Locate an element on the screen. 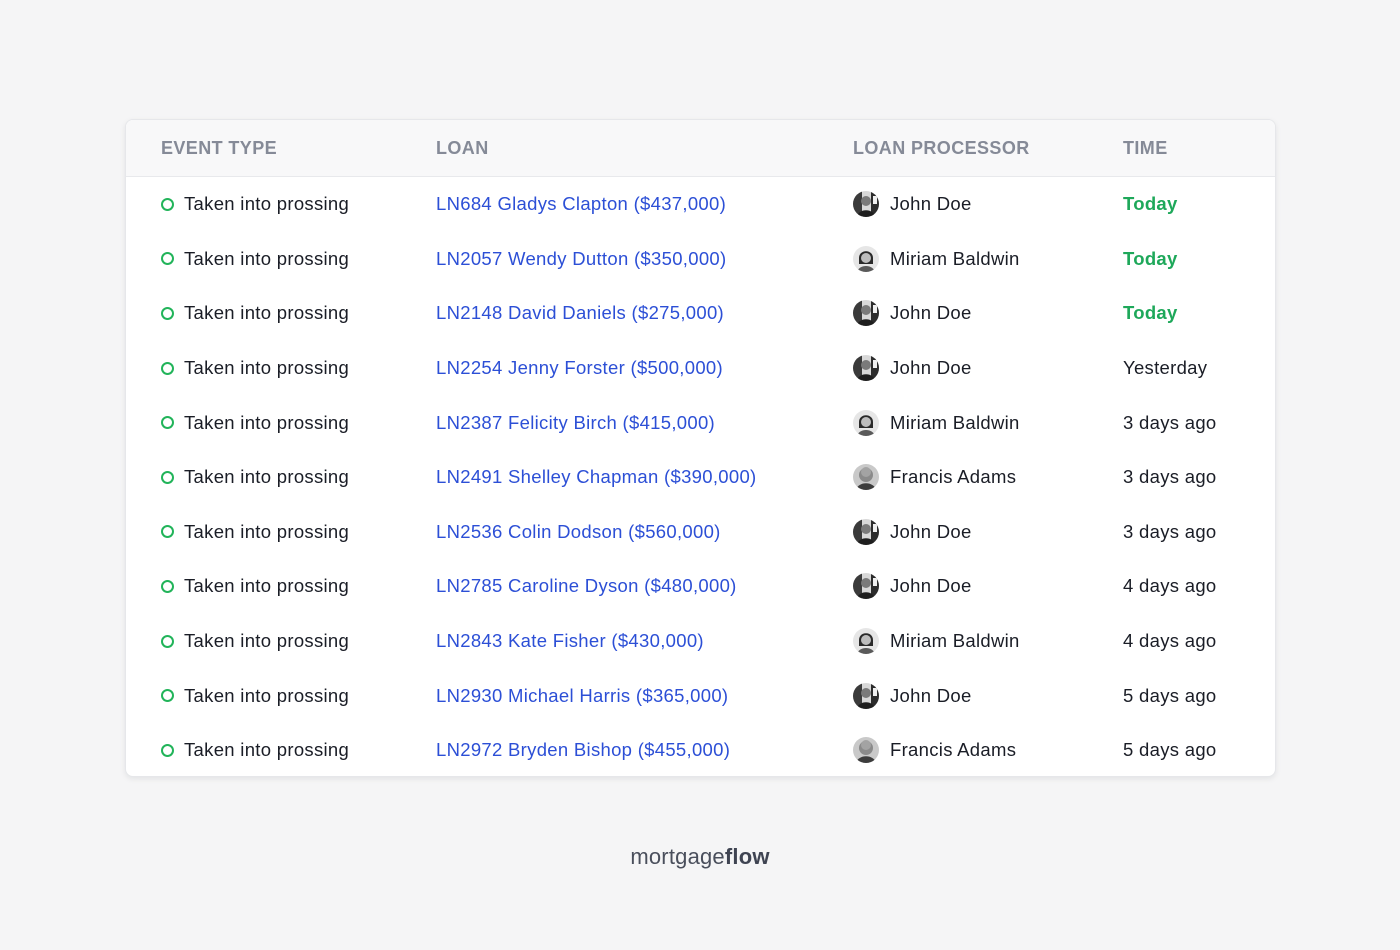 This screenshot has height=950, width=1400. loan-link: LN2491 Shelley Chapman ($390,000) is located at coordinates (596, 477).